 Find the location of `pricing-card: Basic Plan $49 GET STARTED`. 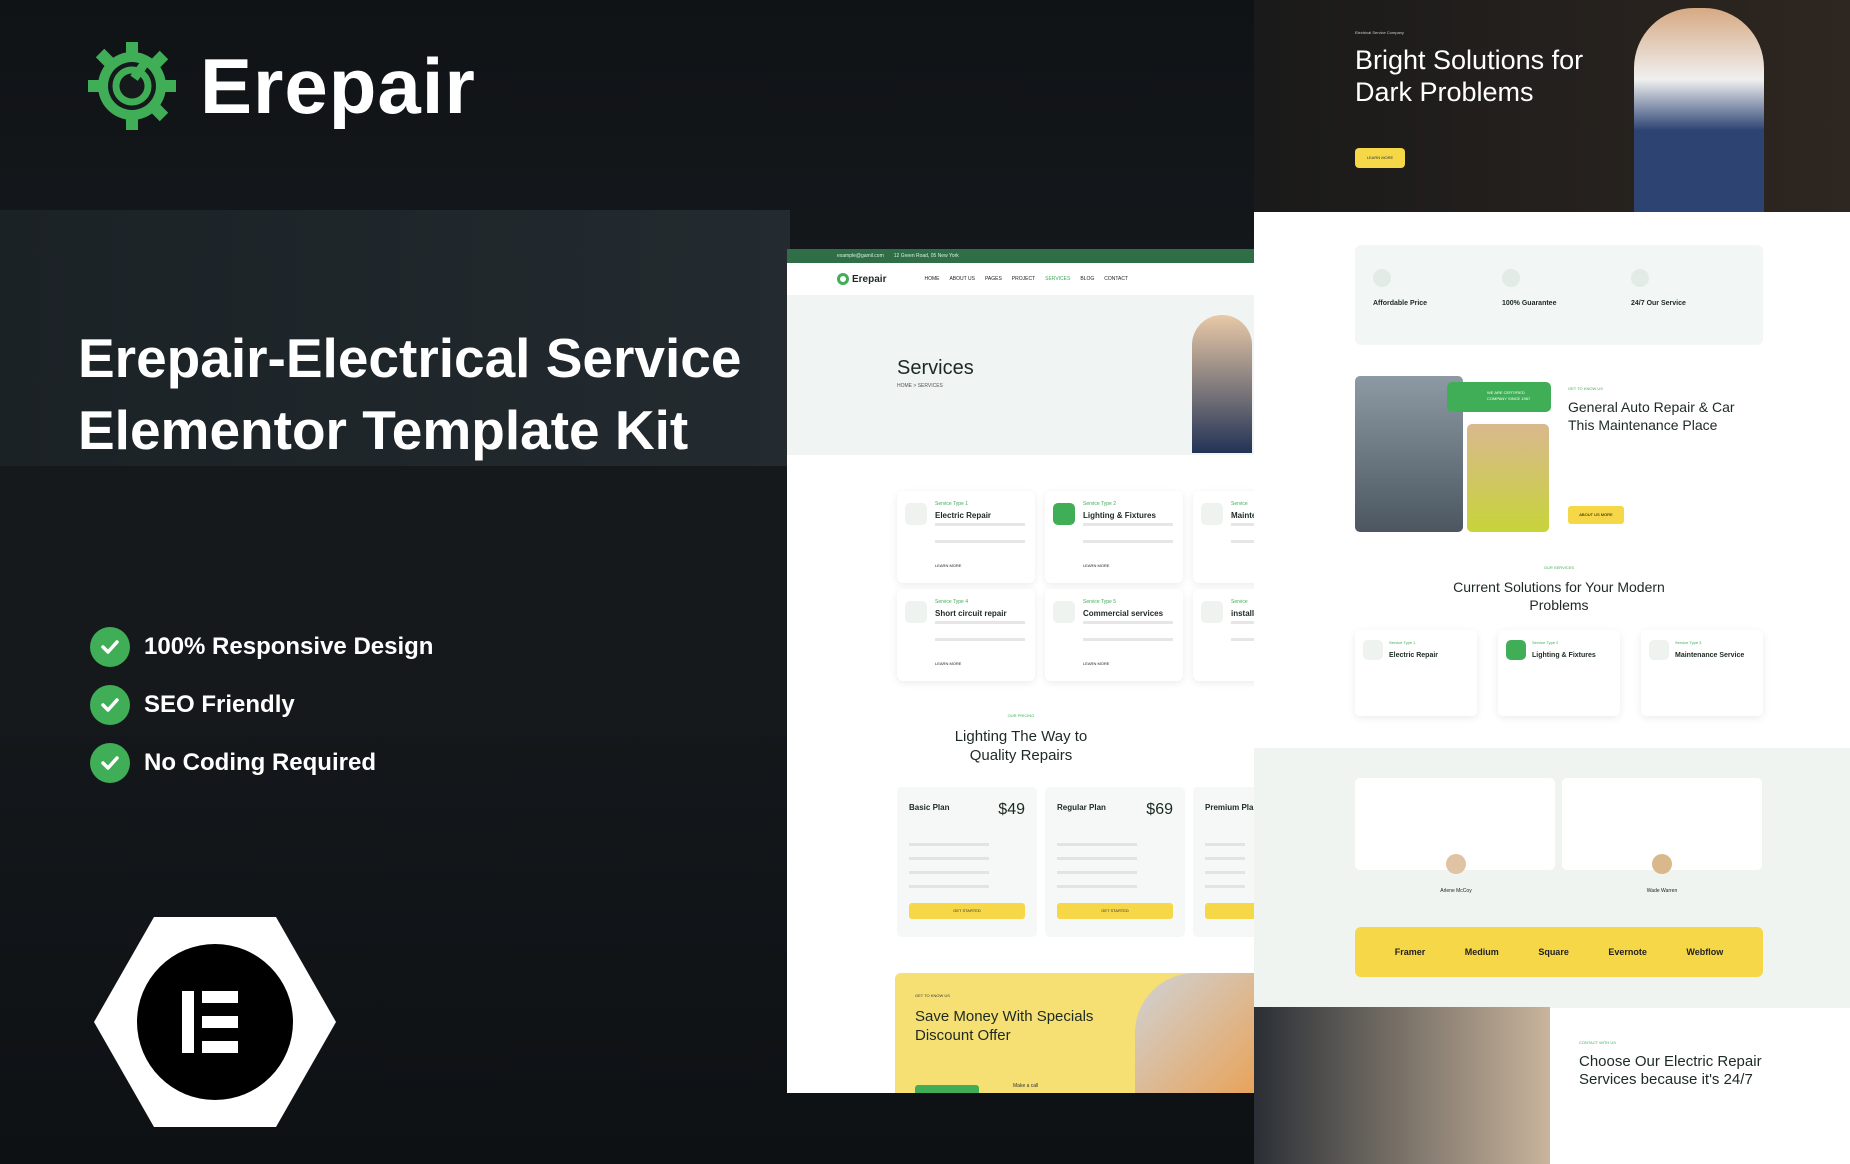

pricing-card: Basic Plan $49 GET STARTED is located at coordinates (967, 862).